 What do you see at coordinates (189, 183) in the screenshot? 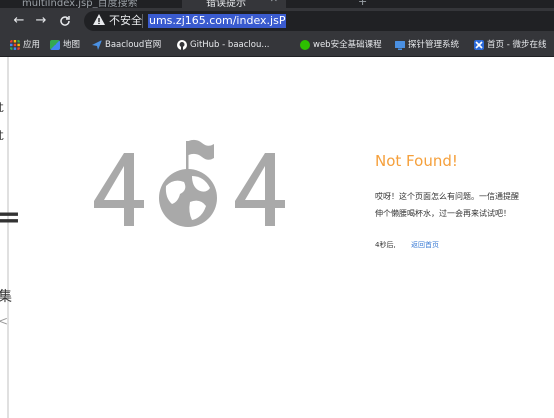
I see `error-404-illustration` at bounding box center [189, 183].